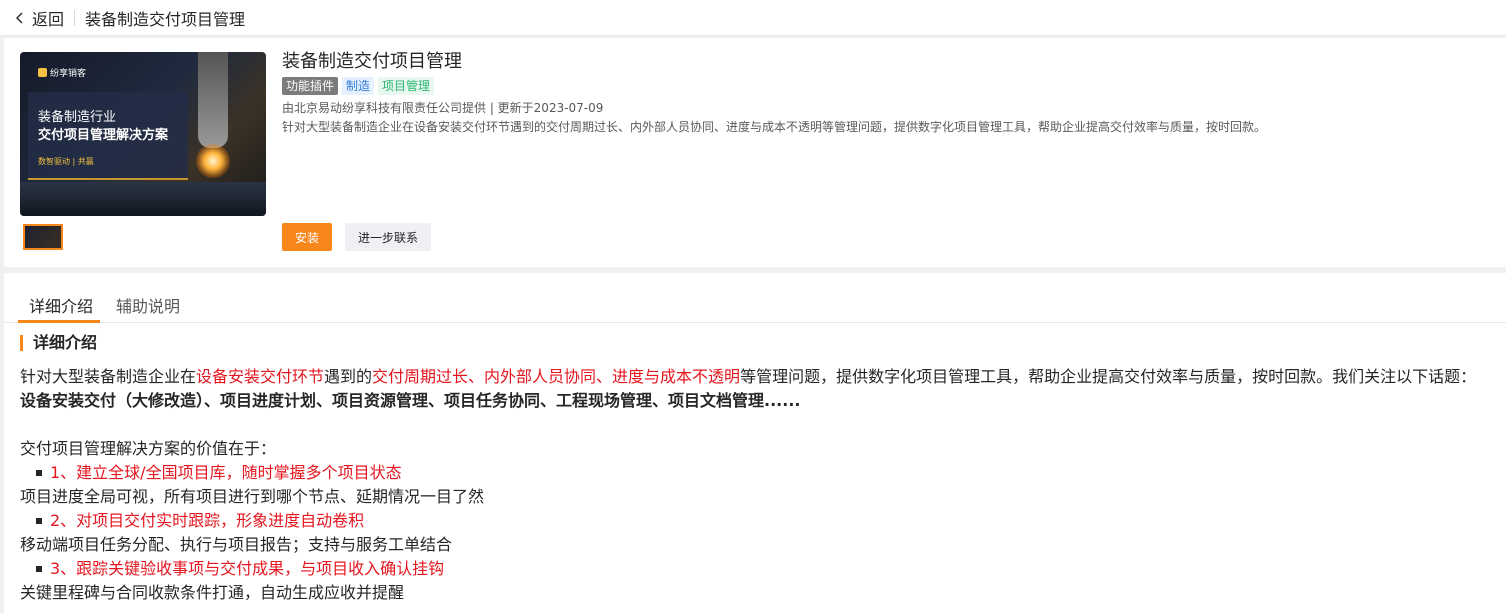  I want to click on value-desc-3: 关键里程碑与合同收款条件打通，自动生成应收并提醒, so click(212, 592).